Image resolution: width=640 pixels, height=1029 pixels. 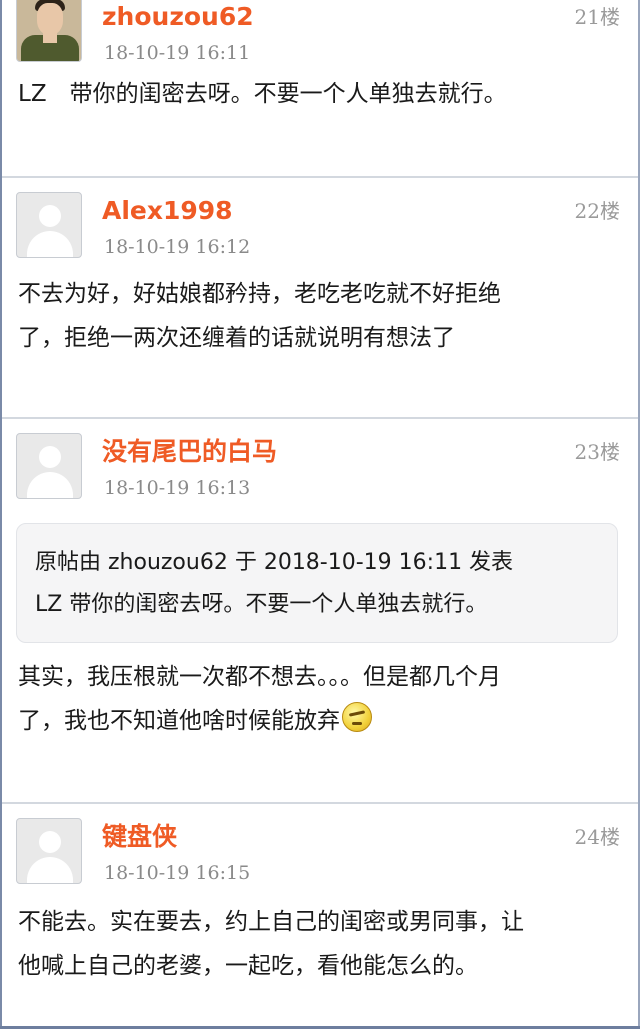 What do you see at coordinates (167, 211) in the screenshot?
I see `username: Alex1998` at bounding box center [167, 211].